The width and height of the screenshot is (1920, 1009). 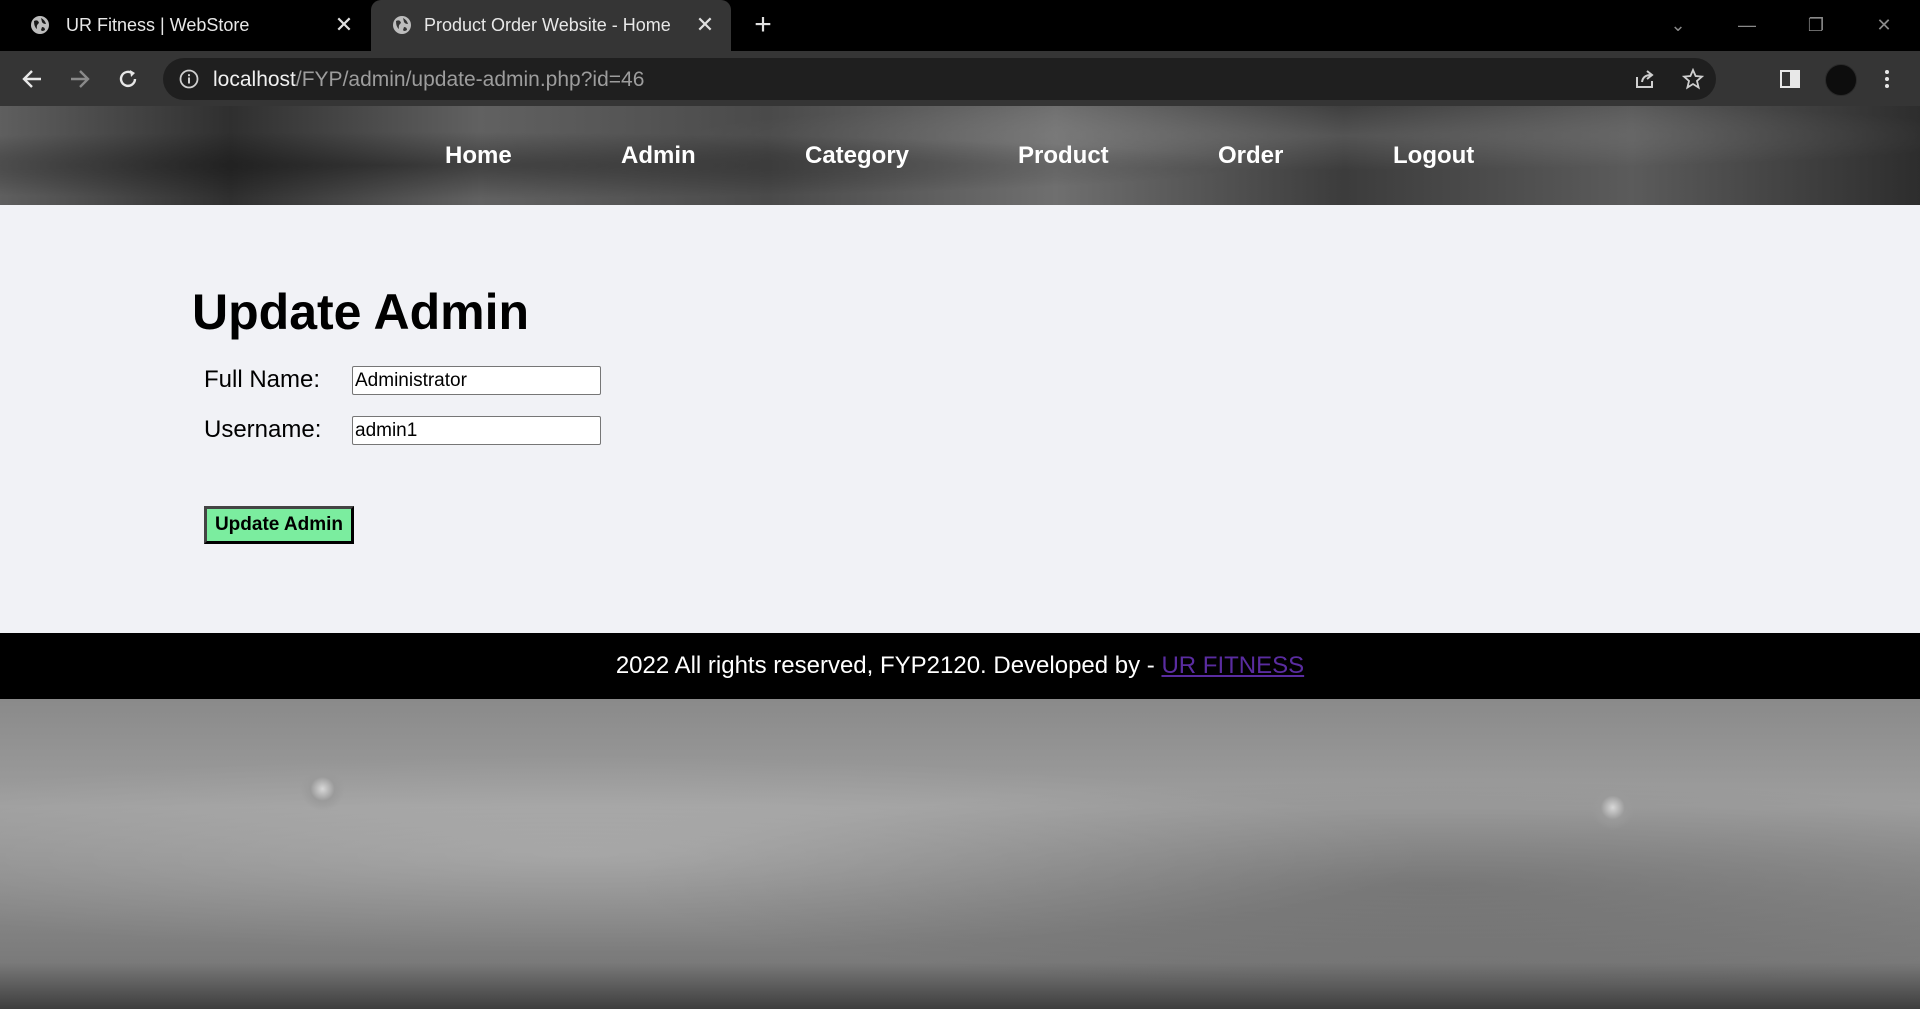 I want to click on reload-icon, so click(x=128, y=79).